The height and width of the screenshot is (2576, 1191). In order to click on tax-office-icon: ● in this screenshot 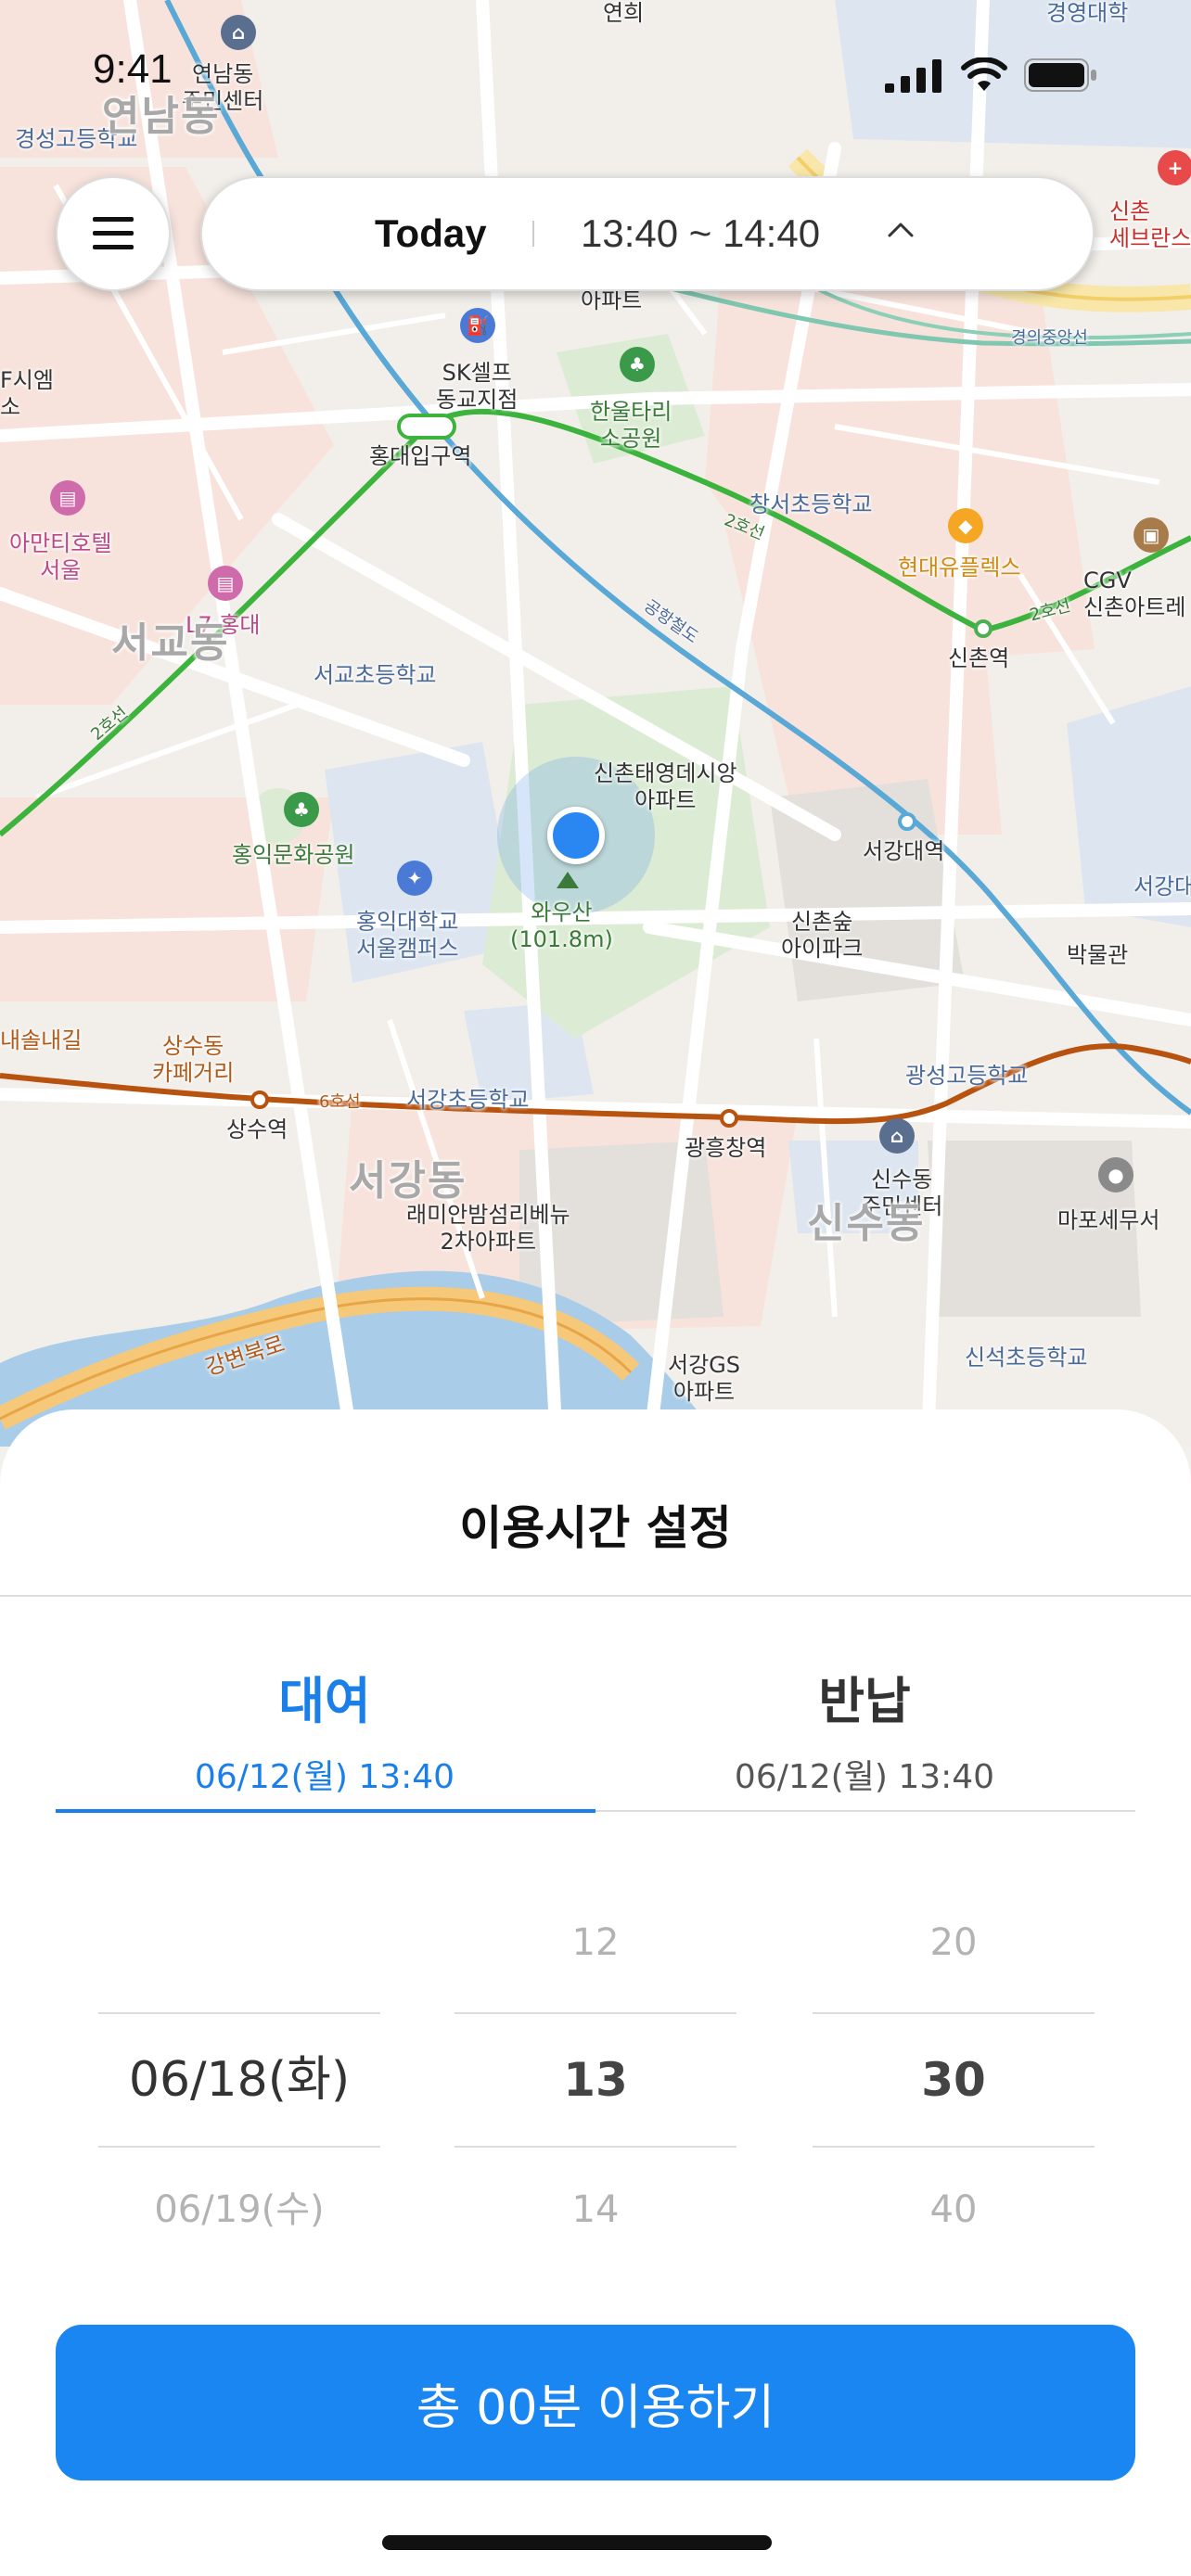, I will do `click(1115, 1174)`.